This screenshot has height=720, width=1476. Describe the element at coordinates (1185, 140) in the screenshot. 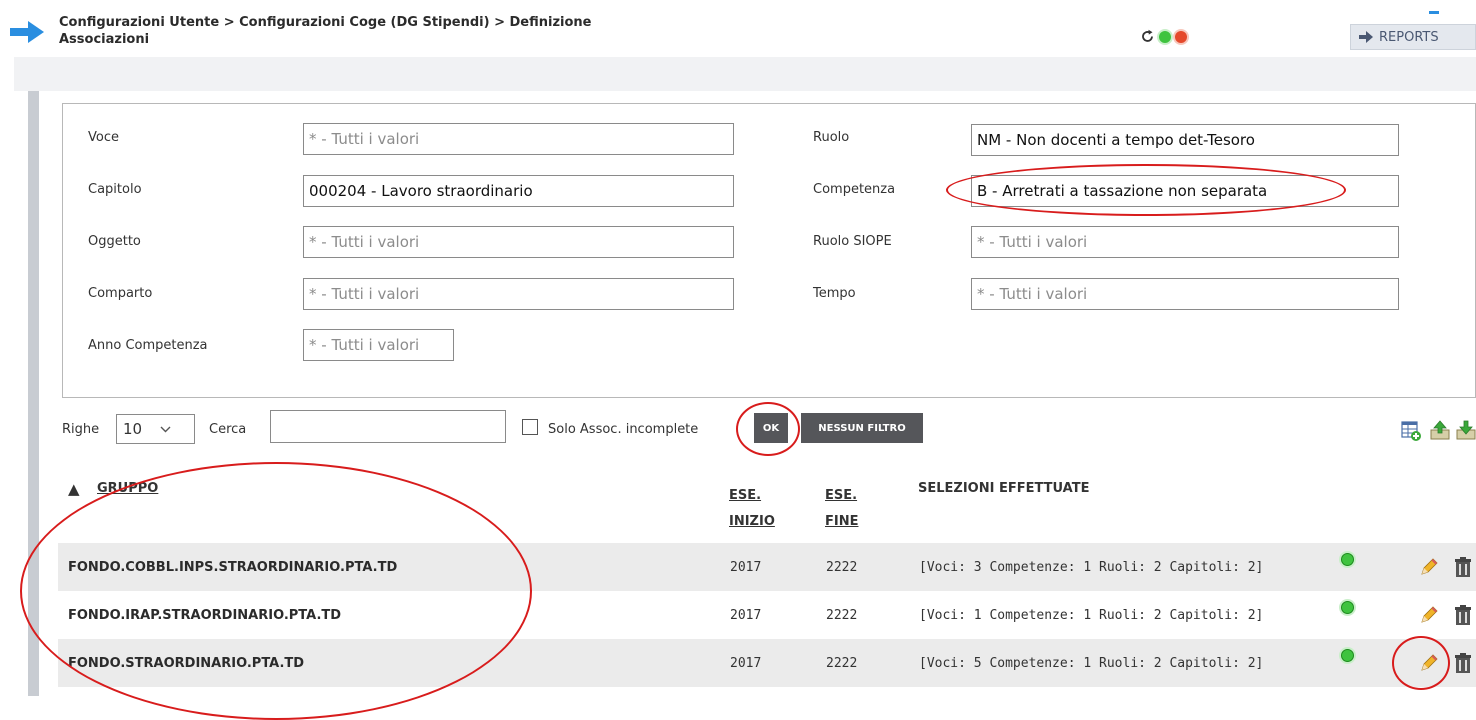

I see `ruolo-field: NM - Non docenti a tempo det-Tesoro` at that location.